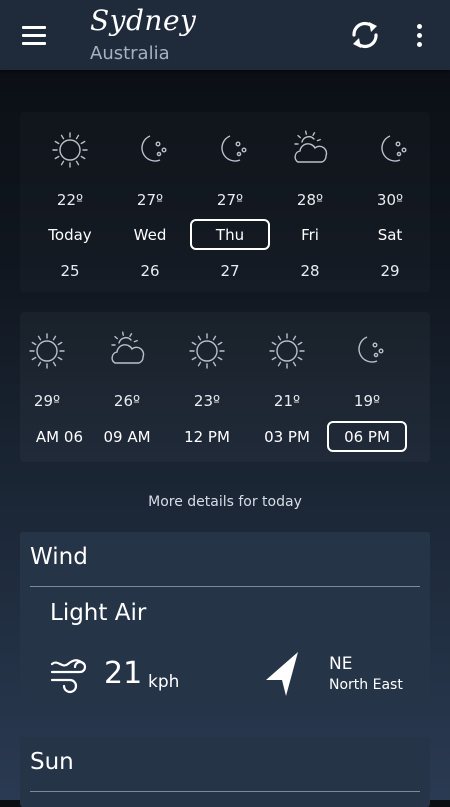 The width and height of the screenshot is (450, 807). Describe the element at coordinates (225, 35) in the screenshot. I see `app-bar: Sydney Australia` at that location.